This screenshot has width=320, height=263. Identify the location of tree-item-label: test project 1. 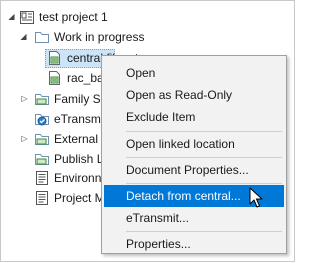
(73, 17).